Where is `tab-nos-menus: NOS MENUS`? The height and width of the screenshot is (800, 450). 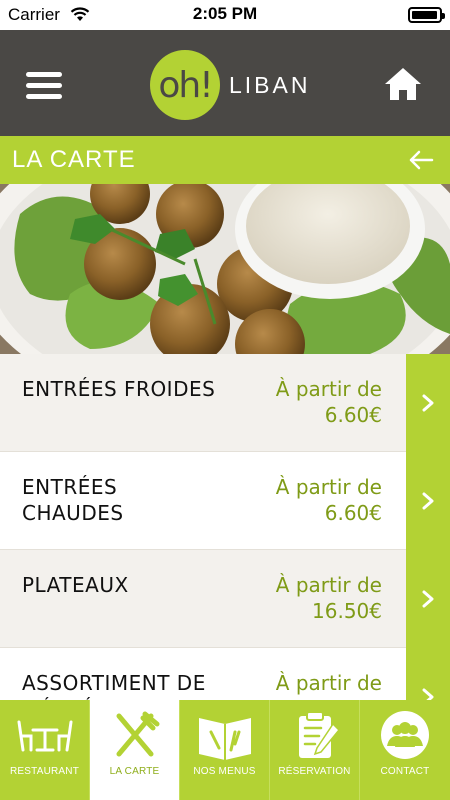 tab-nos-menus: NOS MENUS is located at coordinates (225, 750).